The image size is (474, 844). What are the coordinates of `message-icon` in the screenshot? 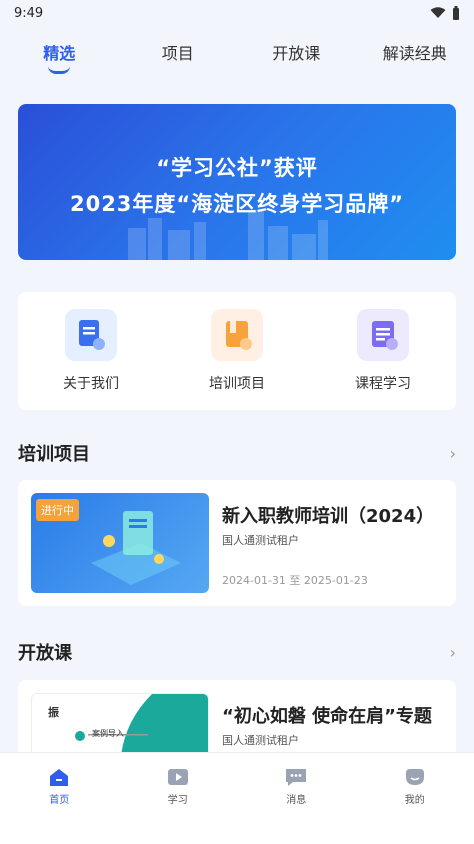 It's located at (296, 777).